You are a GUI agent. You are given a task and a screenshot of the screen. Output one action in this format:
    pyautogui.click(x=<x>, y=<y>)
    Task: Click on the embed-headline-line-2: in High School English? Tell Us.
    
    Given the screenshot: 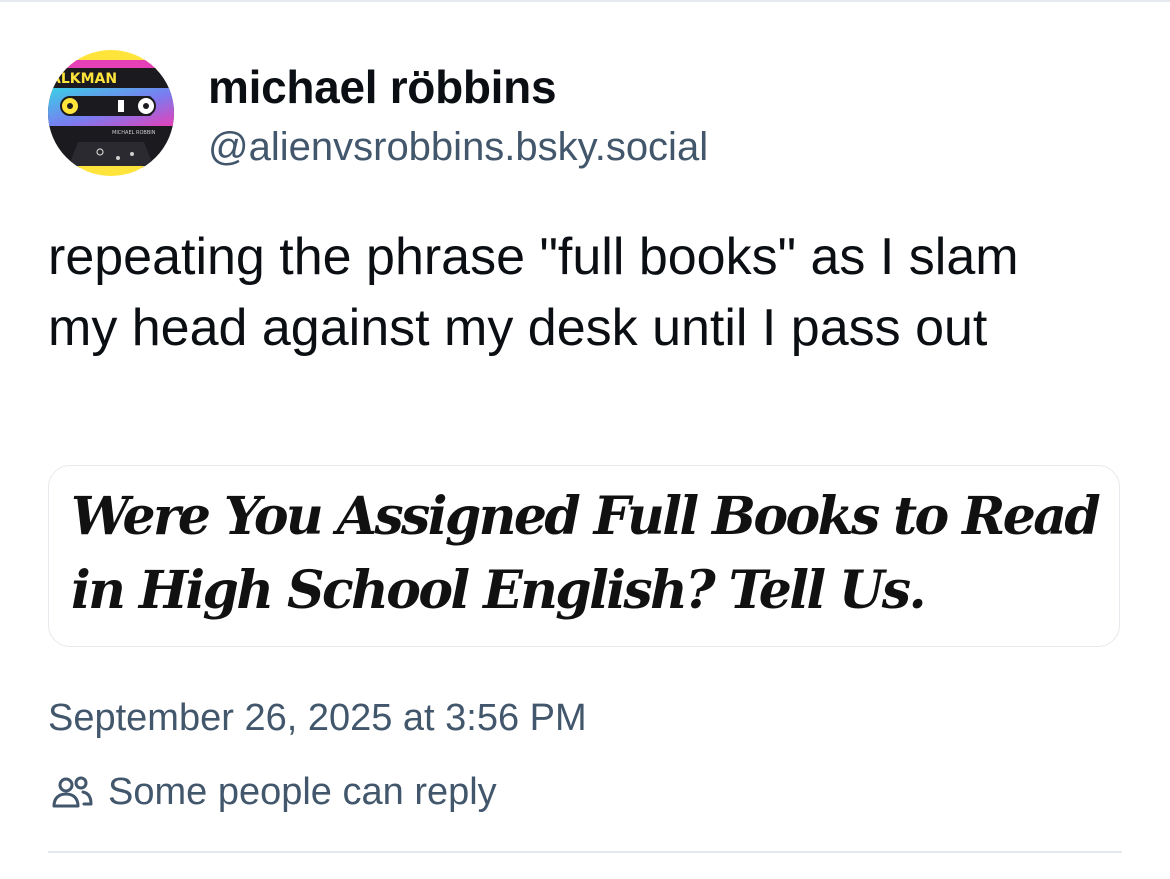 What is the action you would take?
    pyautogui.click(x=499, y=590)
    